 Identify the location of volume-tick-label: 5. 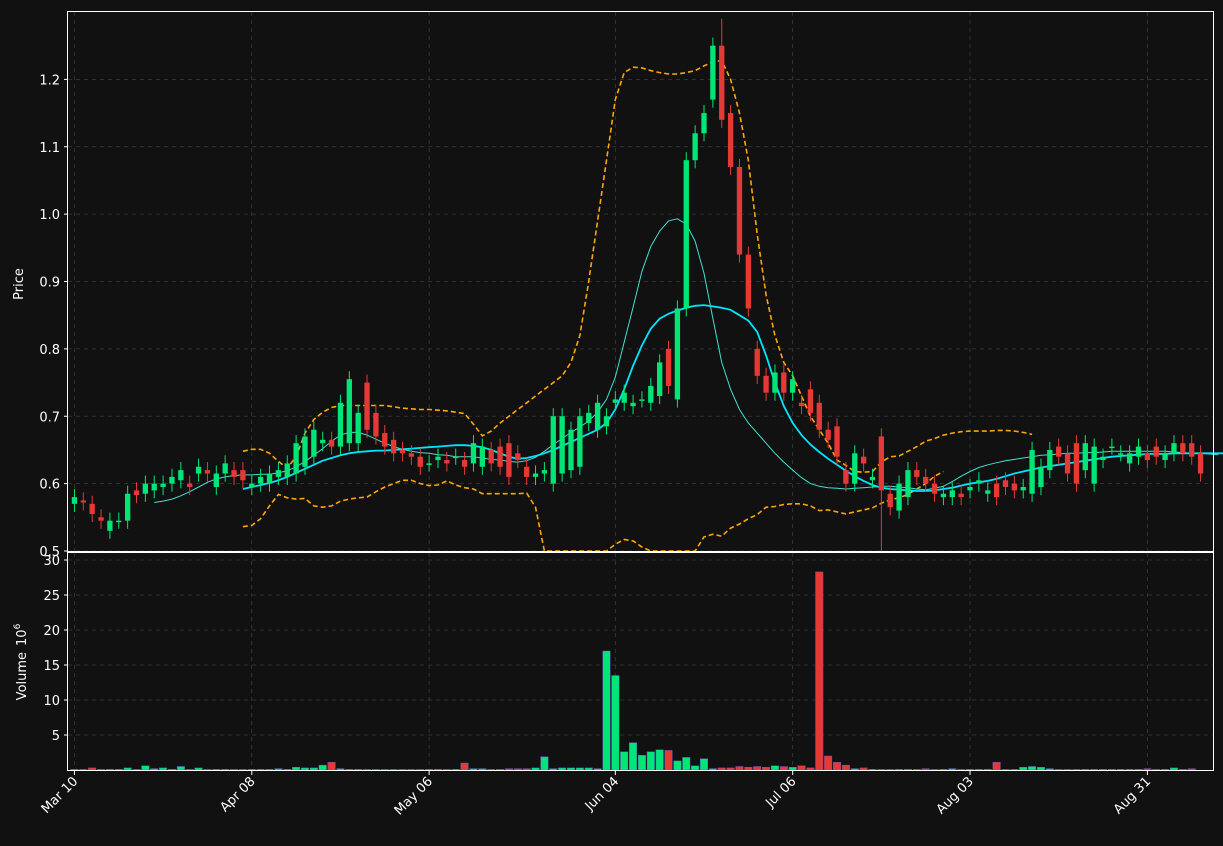
(56, 736).